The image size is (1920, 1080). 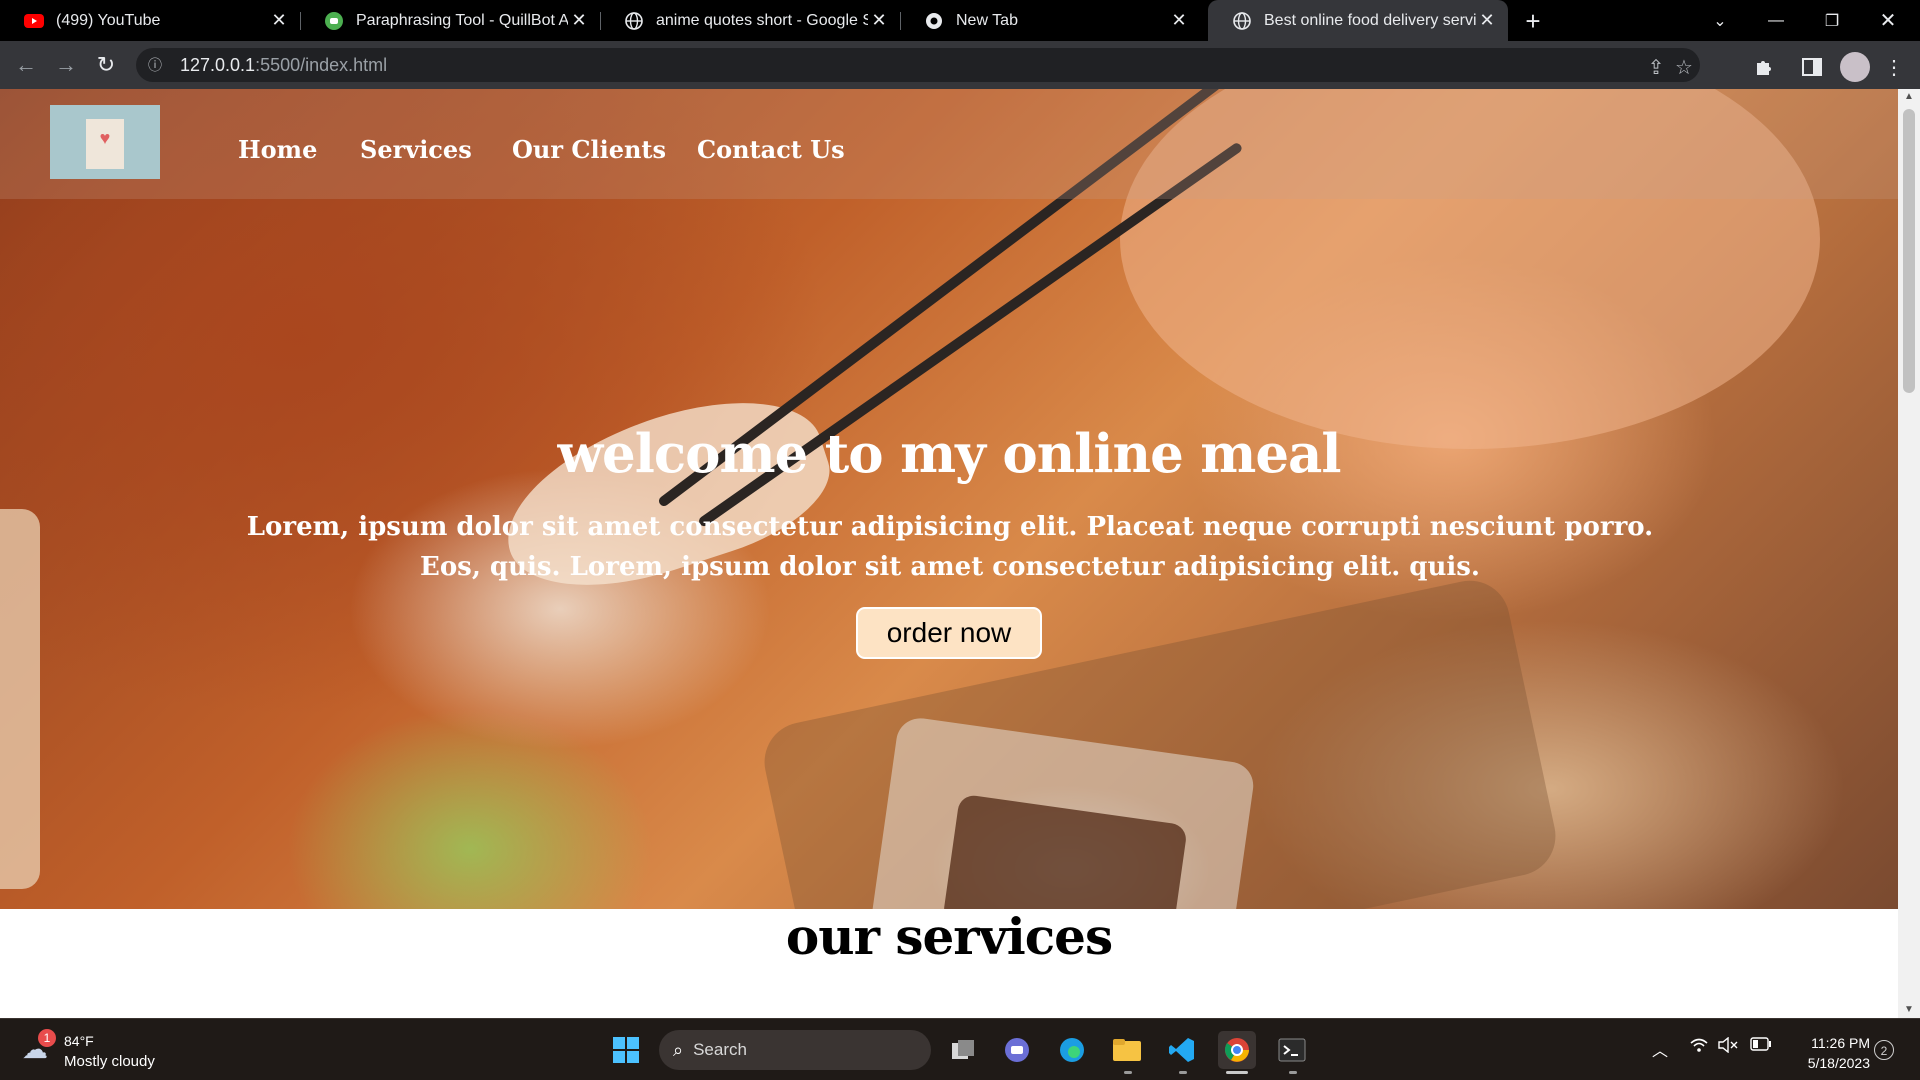 I want to click on site-logo: ♥, so click(x=105, y=142).